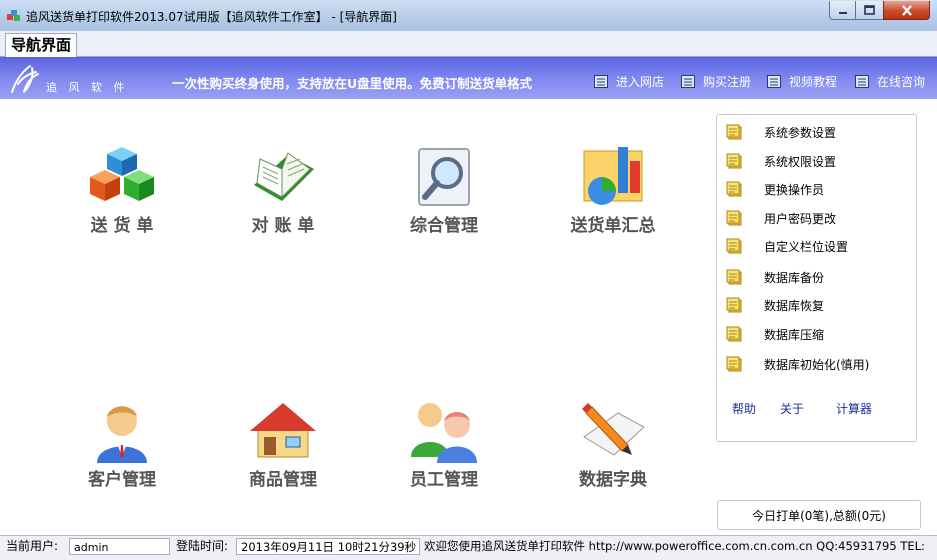 The height and width of the screenshot is (560, 937). I want to click on menu-custom-columns: 自定义栏位设置, so click(787, 246).